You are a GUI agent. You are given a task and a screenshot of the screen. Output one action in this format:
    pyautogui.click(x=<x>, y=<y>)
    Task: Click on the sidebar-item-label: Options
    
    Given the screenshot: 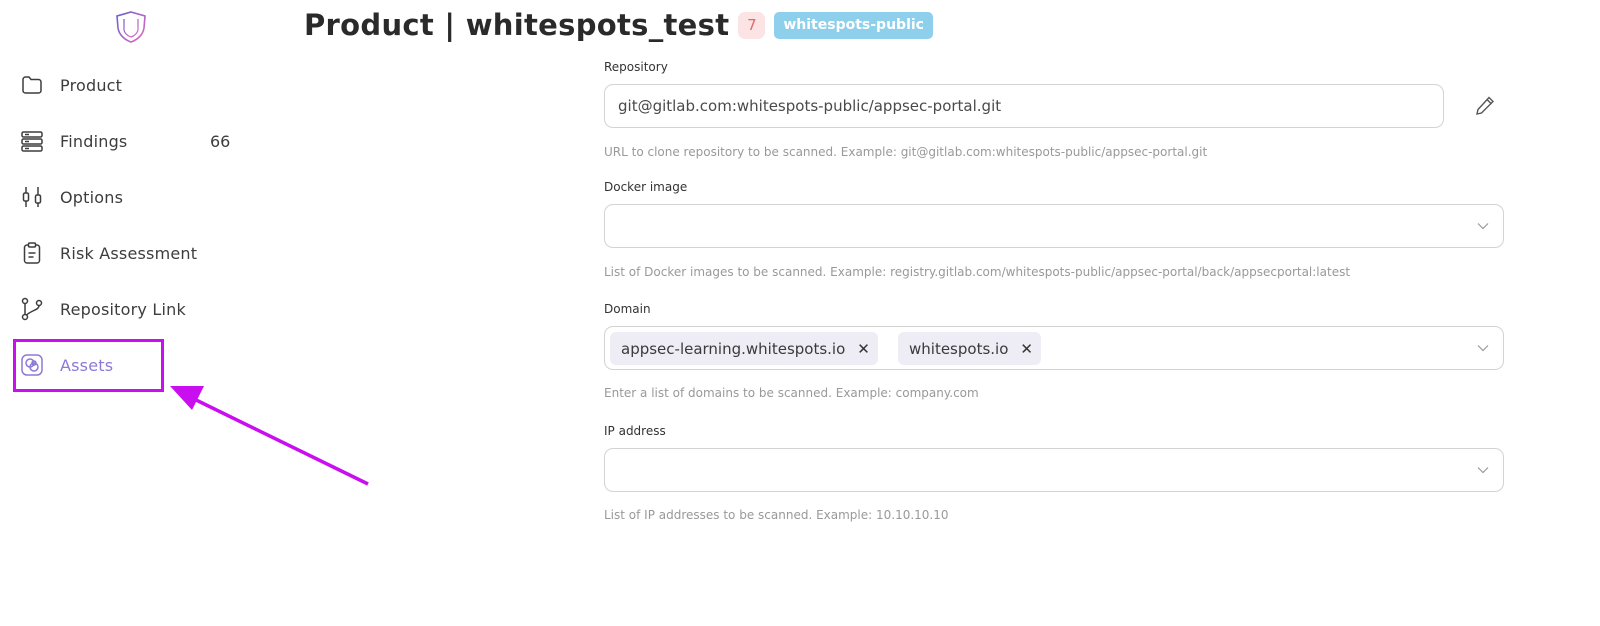 What is the action you would take?
    pyautogui.click(x=92, y=197)
    